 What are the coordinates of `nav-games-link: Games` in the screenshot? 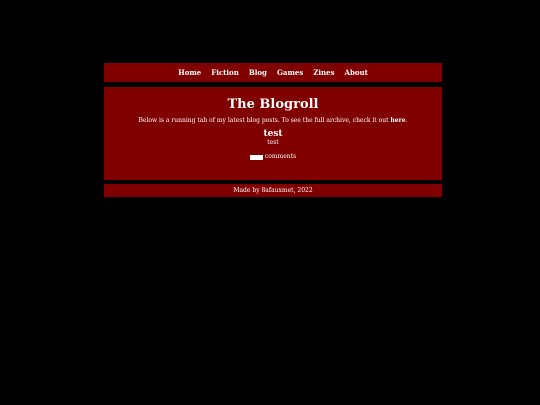 It's located at (290, 72).